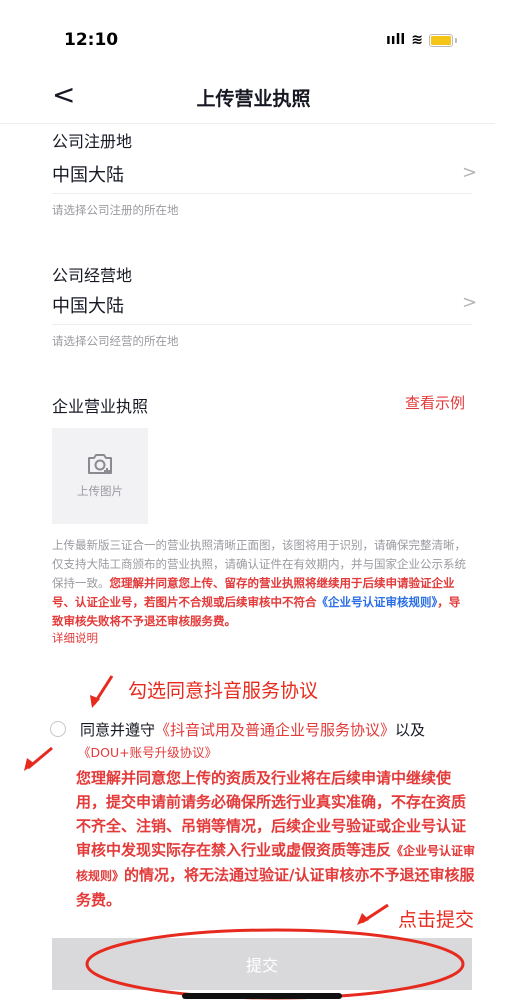 The height and width of the screenshot is (1004, 507). I want to click on home-indicator, so click(262, 996).